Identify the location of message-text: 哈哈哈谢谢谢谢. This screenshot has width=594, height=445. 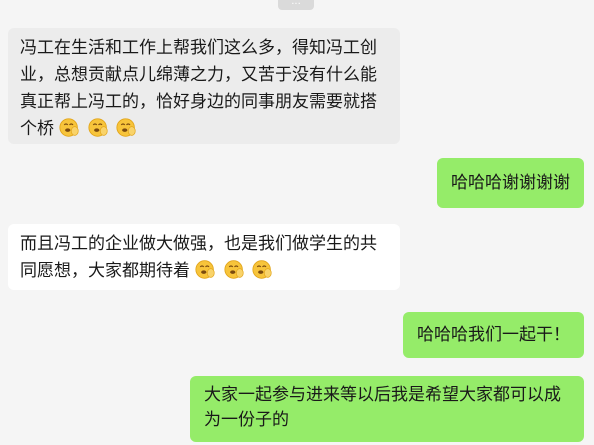
(510, 183).